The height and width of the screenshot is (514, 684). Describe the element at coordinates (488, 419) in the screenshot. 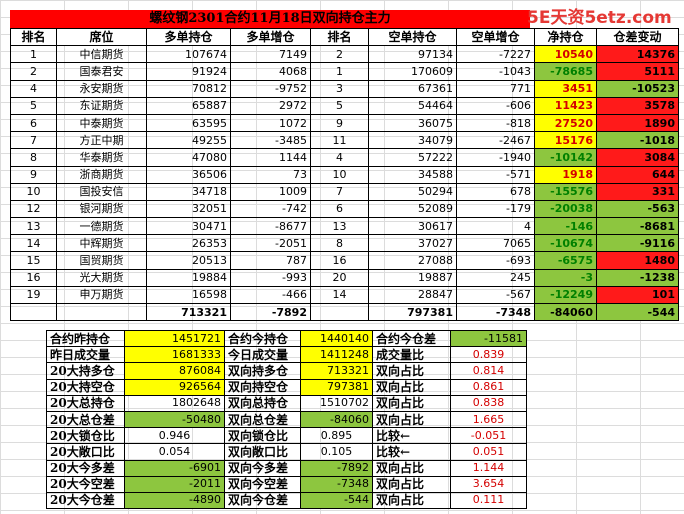

I see `summary-value: 1.665` at that location.